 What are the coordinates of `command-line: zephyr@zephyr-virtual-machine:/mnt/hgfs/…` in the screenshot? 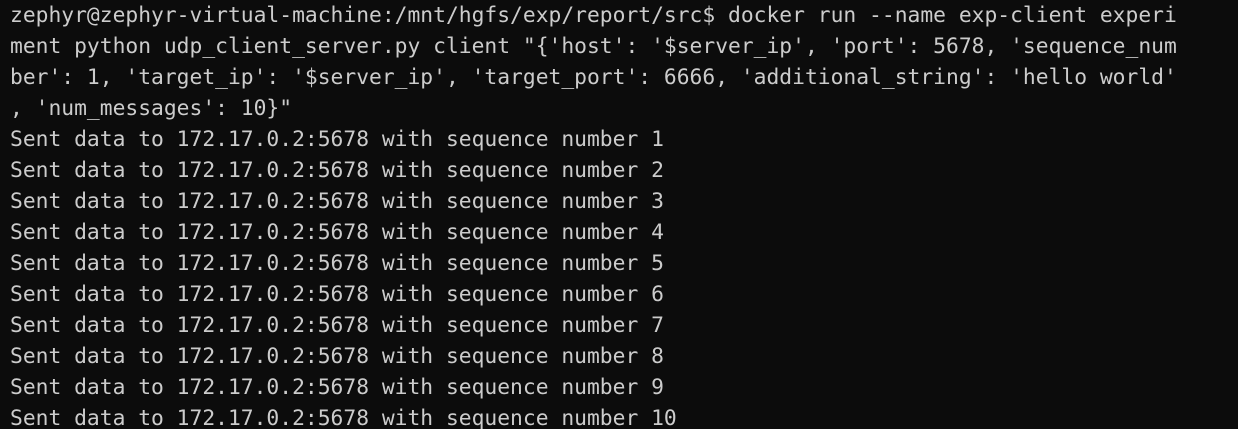 It's located at (593, 15).